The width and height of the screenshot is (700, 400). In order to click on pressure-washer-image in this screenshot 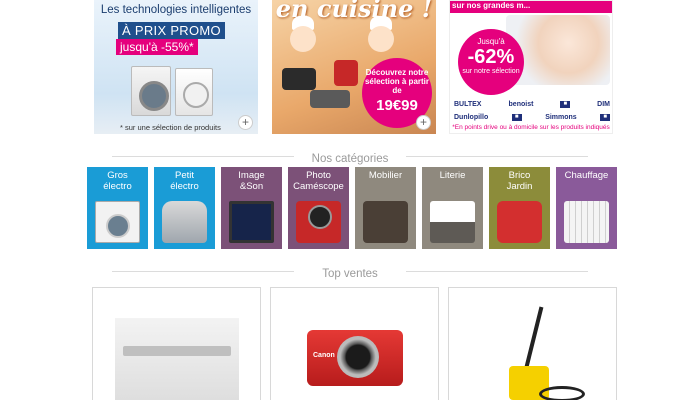, I will do `click(534, 353)`.